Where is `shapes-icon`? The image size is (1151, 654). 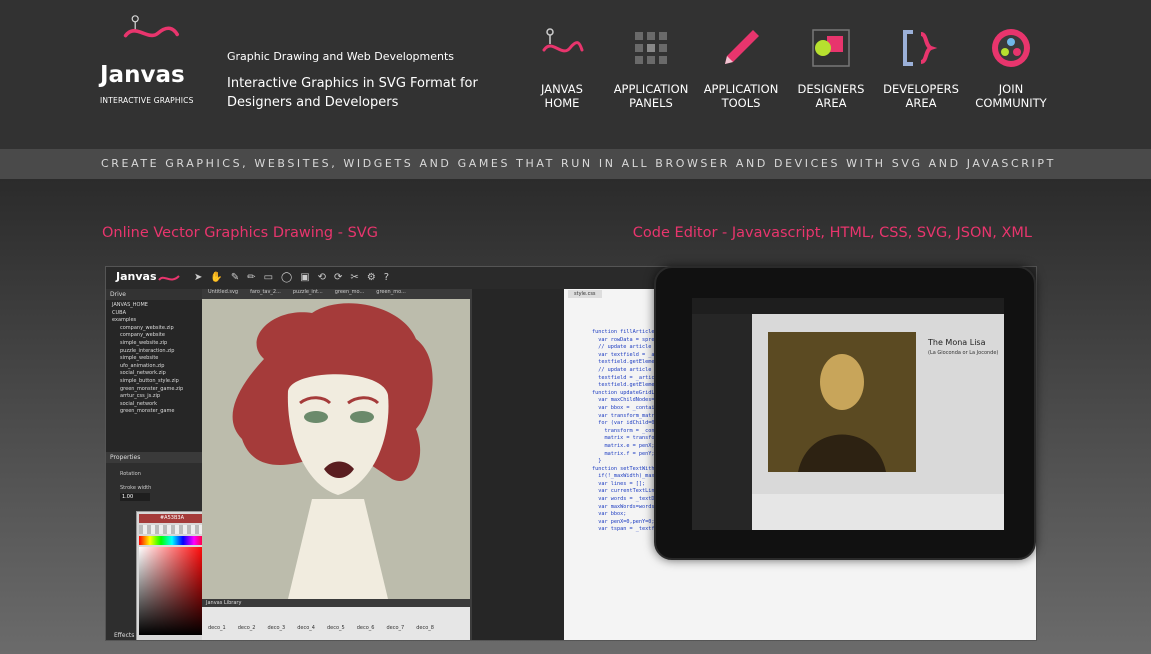 shapes-icon is located at coordinates (831, 48).